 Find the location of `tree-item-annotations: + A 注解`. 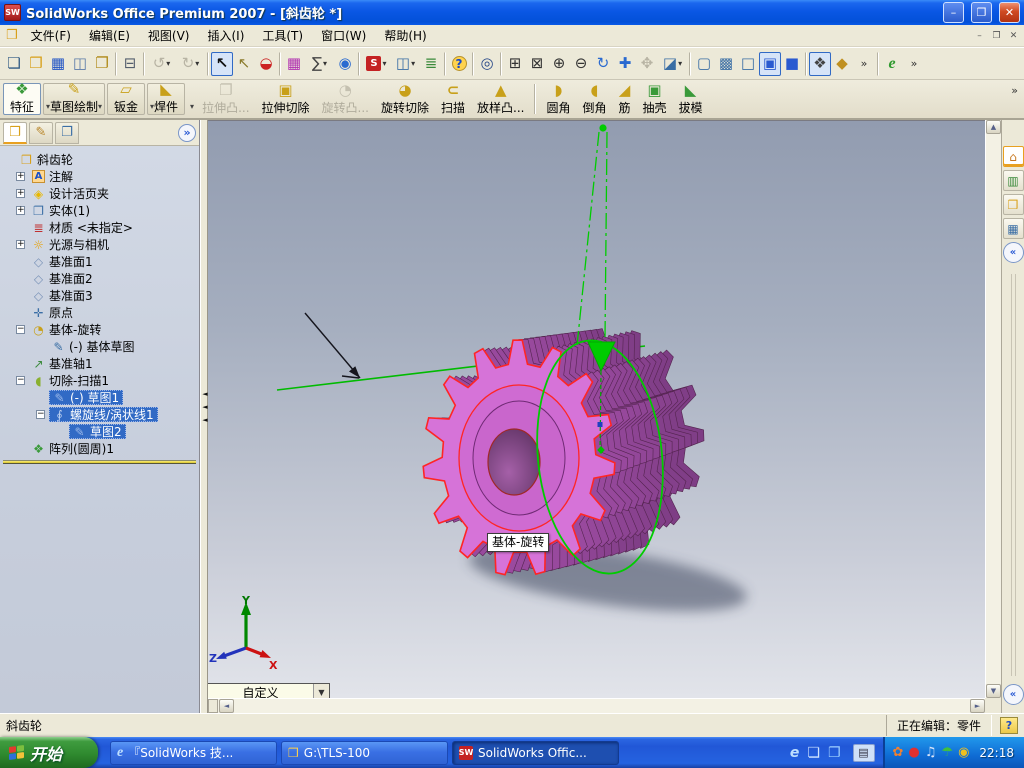

tree-item-annotations: + A 注解 is located at coordinates (99, 176).